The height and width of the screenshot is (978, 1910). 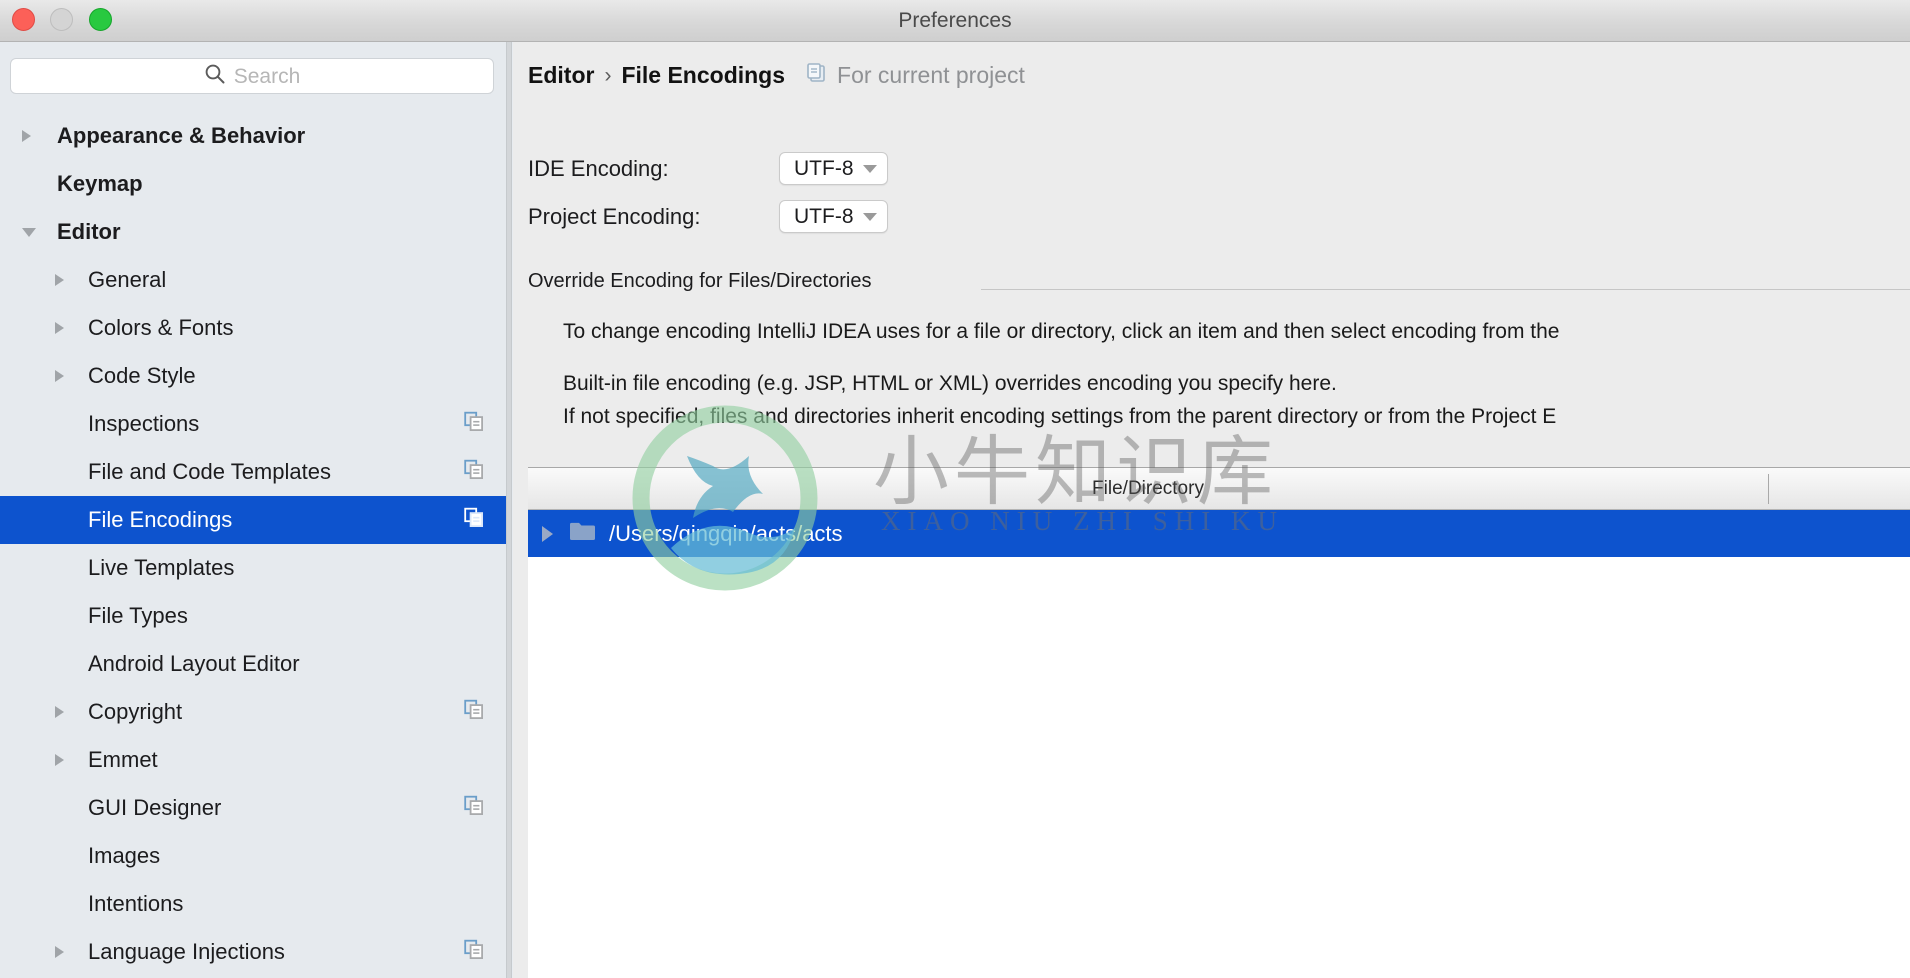 I want to click on sidebar-item-language-injections: Language Injections, so click(x=253, y=952).